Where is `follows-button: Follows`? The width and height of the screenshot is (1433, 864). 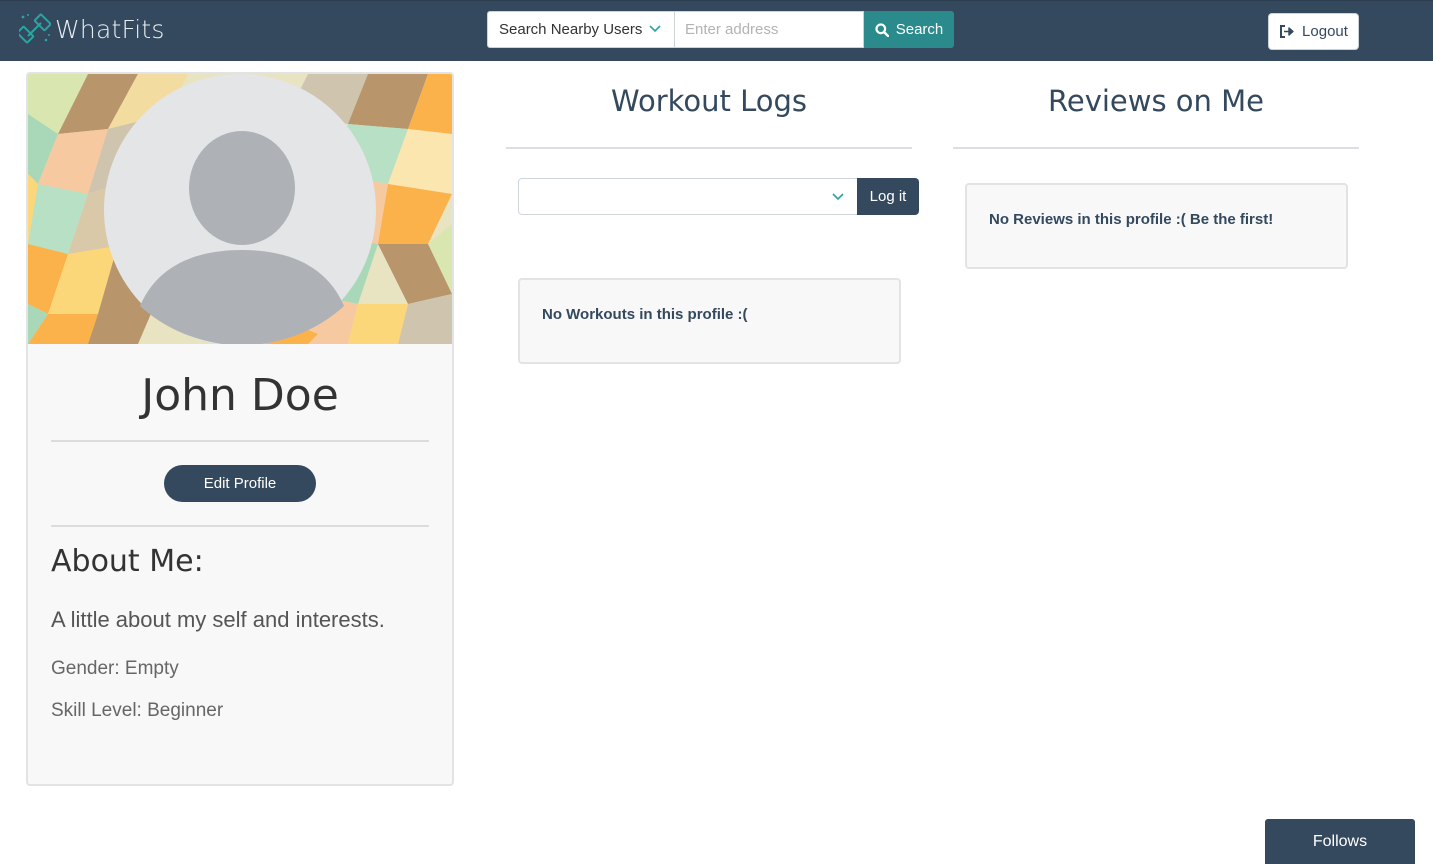 follows-button: Follows is located at coordinates (1340, 841).